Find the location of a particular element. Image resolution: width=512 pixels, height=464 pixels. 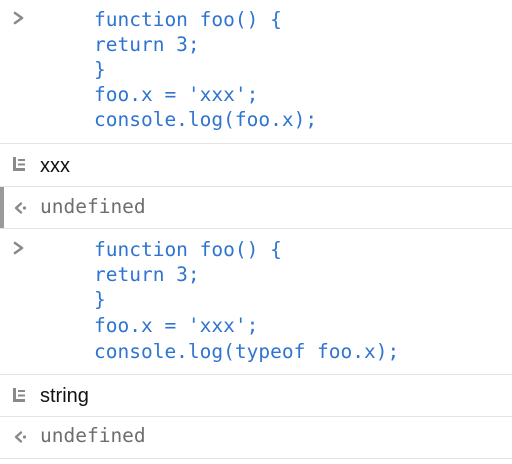

entry-divider is located at coordinates (256, 458).